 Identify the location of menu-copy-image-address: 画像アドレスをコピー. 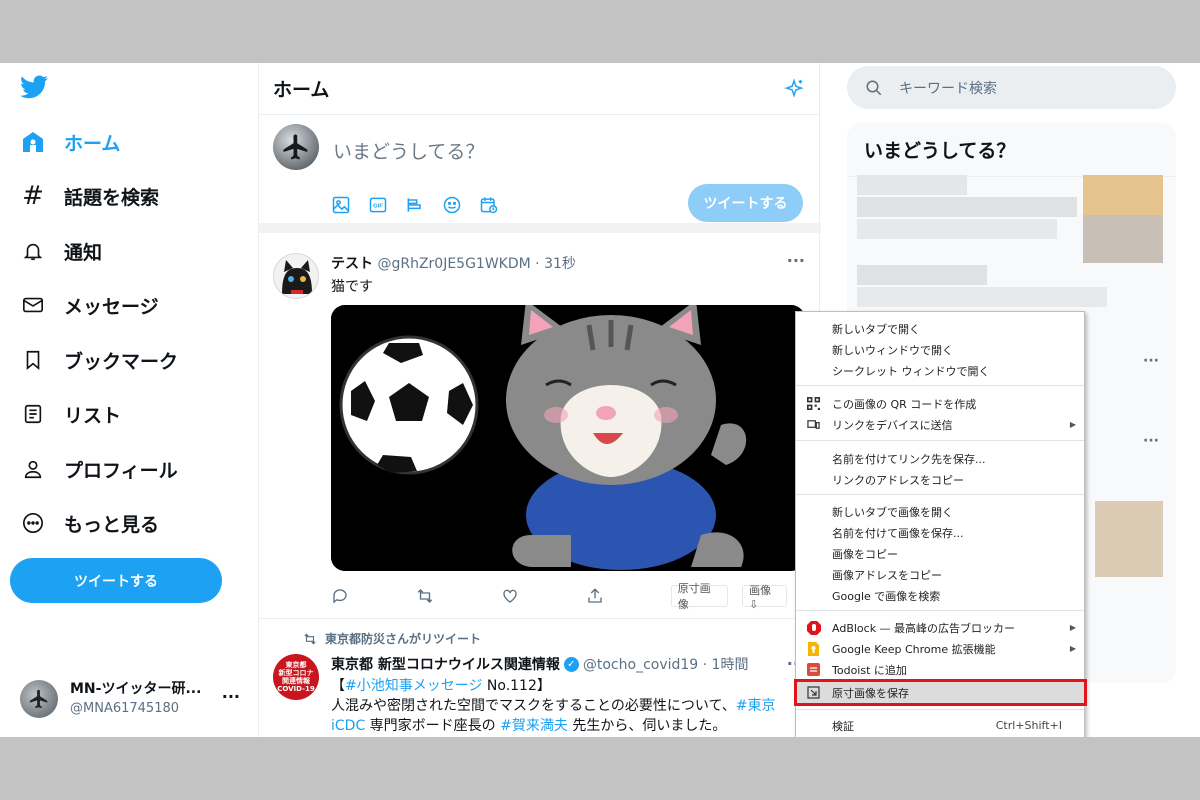
(940, 574).